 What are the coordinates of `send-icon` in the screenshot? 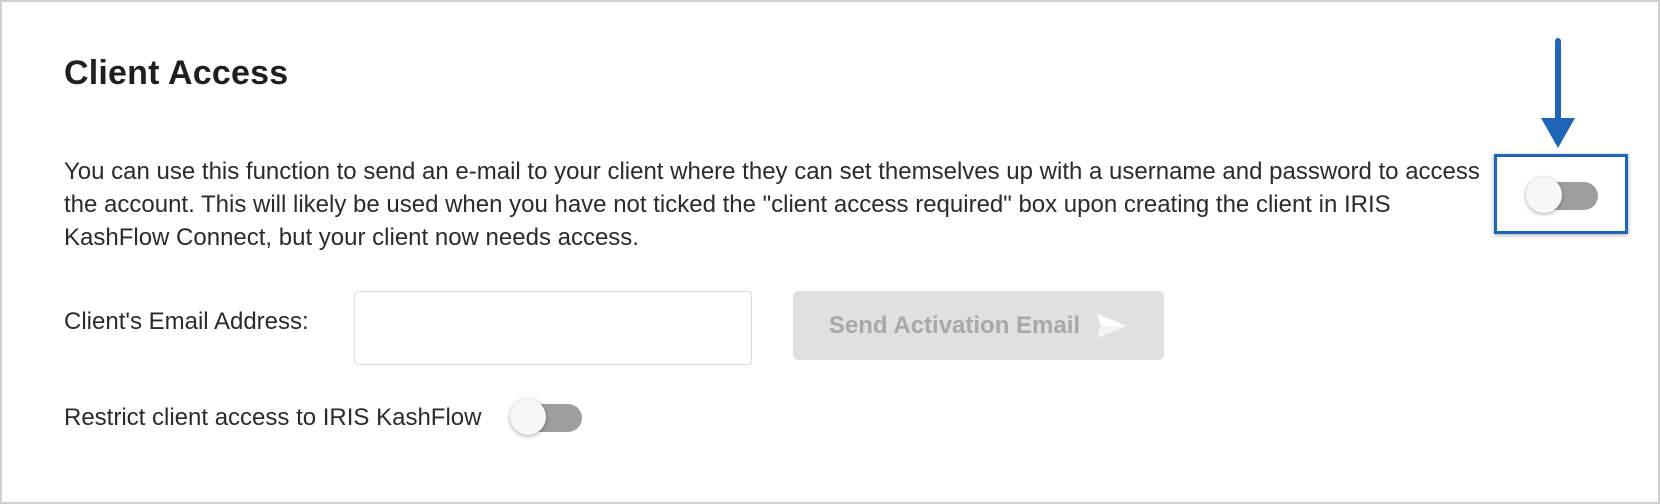 It's located at (1112, 325).